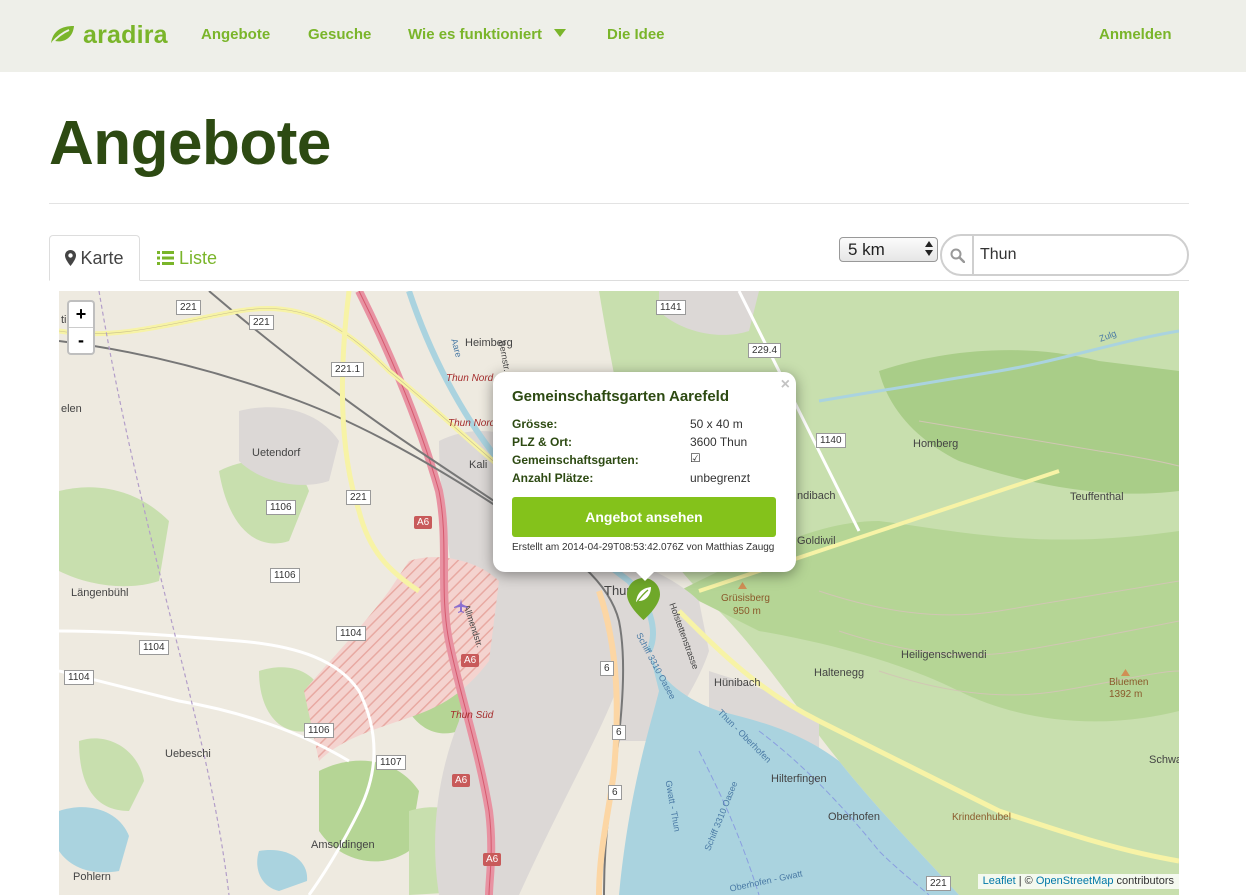  Describe the element at coordinates (839, 673) in the screenshot. I see `map-label: Haltenegg` at that location.